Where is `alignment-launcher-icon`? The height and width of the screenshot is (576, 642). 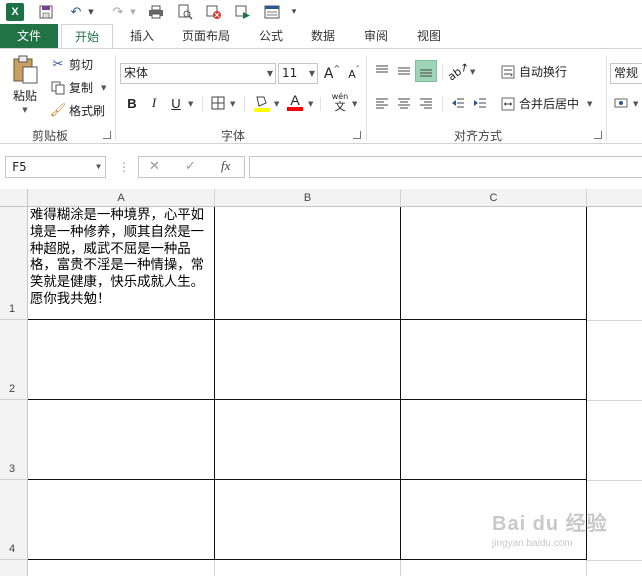
alignment-launcher-icon is located at coordinates (598, 135).